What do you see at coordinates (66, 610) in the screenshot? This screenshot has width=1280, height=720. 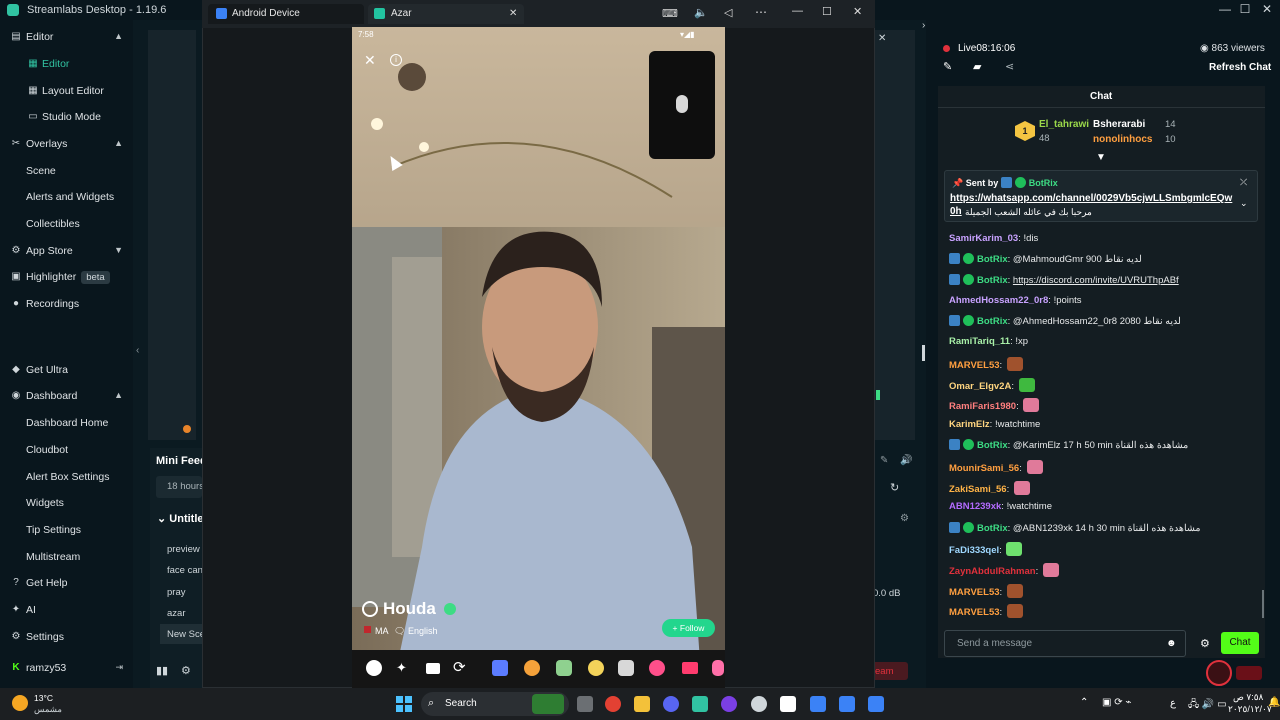 I see `sidebar-item-ai: ✦ AI` at bounding box center [66, 610].